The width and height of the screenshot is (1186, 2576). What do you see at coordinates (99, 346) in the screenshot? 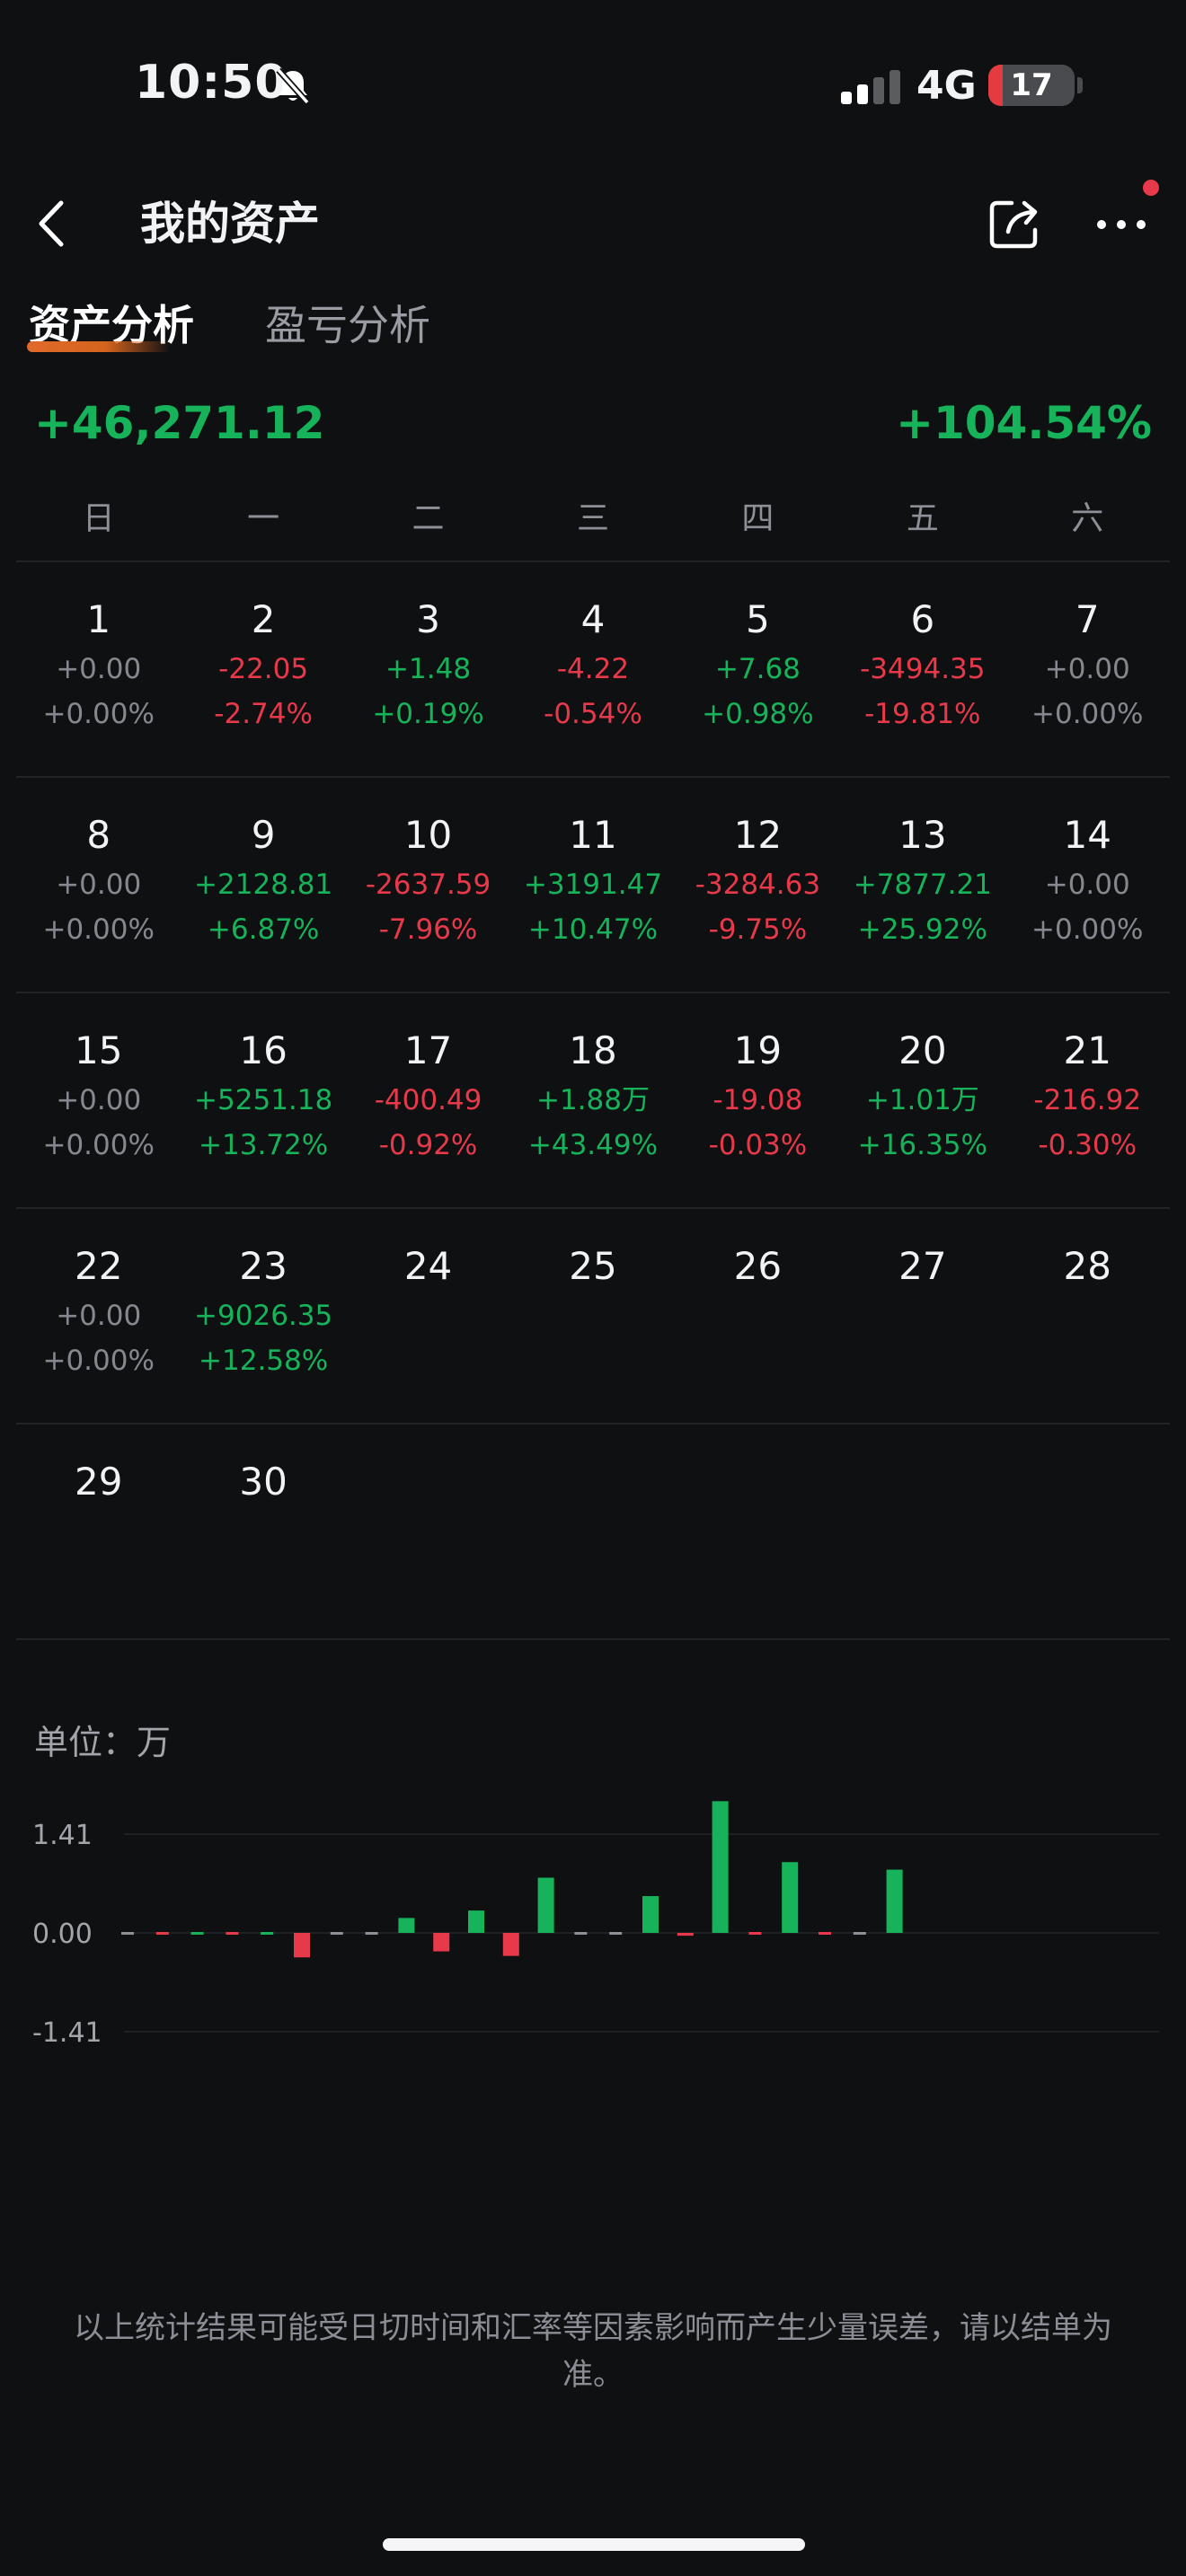
I see `active-tab-indicator` at bounding box center [99, 346].